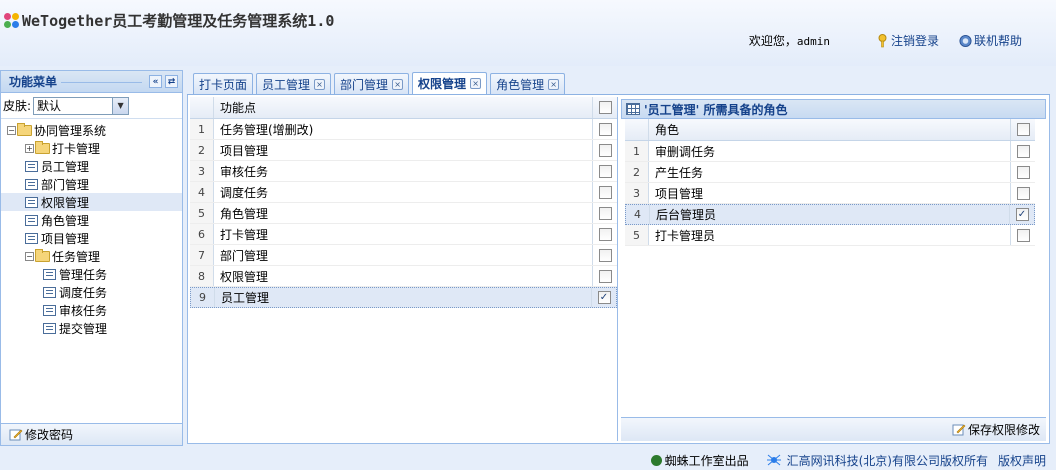 The width and height of the screenshot is (1056, 470). What do you see at coordinates (959, 430) in the screenshot?
I see `save-icon` at bounding box center [959, 430].